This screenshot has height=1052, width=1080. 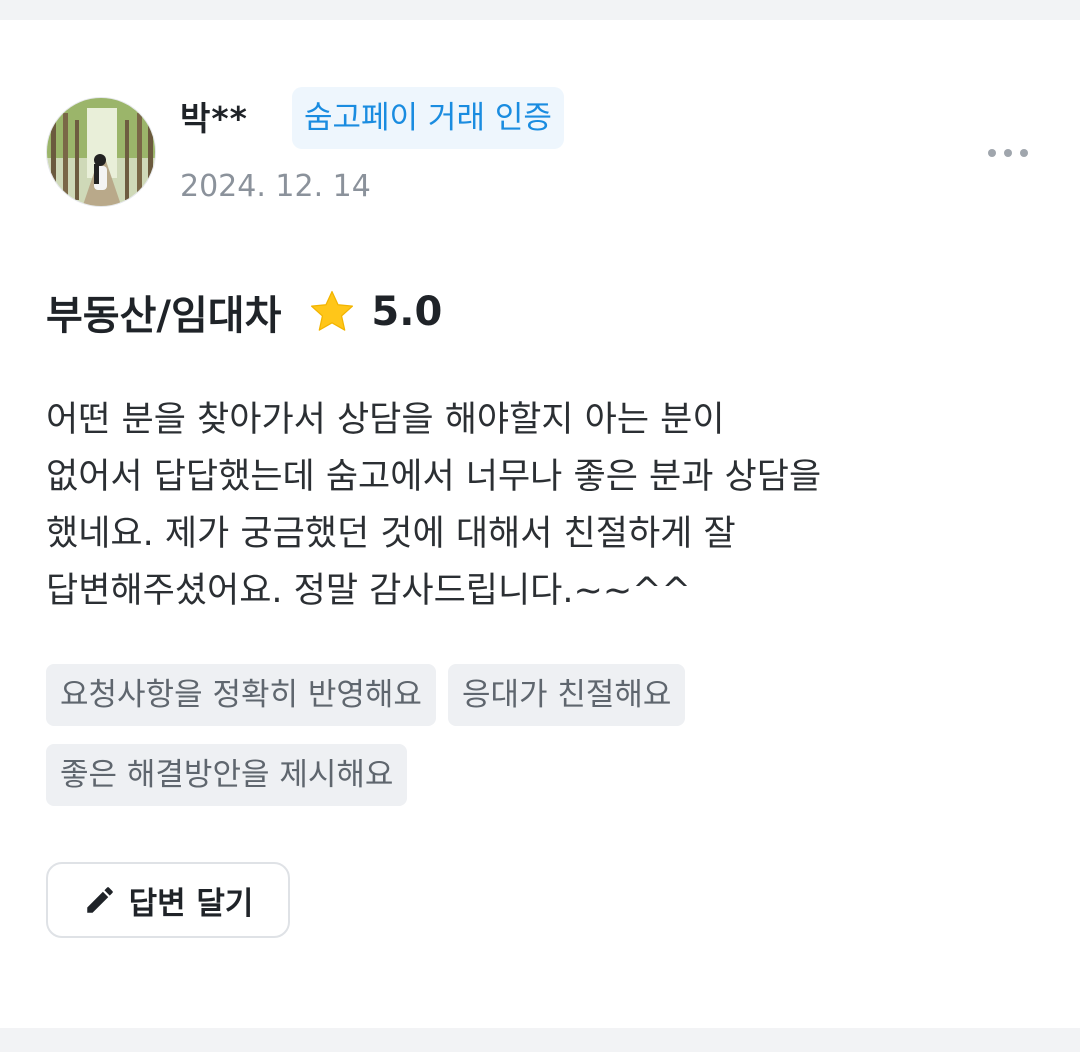 What do you see at coordinates (385, 420) in the screenshot?
I see `review-body-line: 어떤 분을 찾아가서 상담을 해야할지 아는 분이` at bounding box center [385, 420].